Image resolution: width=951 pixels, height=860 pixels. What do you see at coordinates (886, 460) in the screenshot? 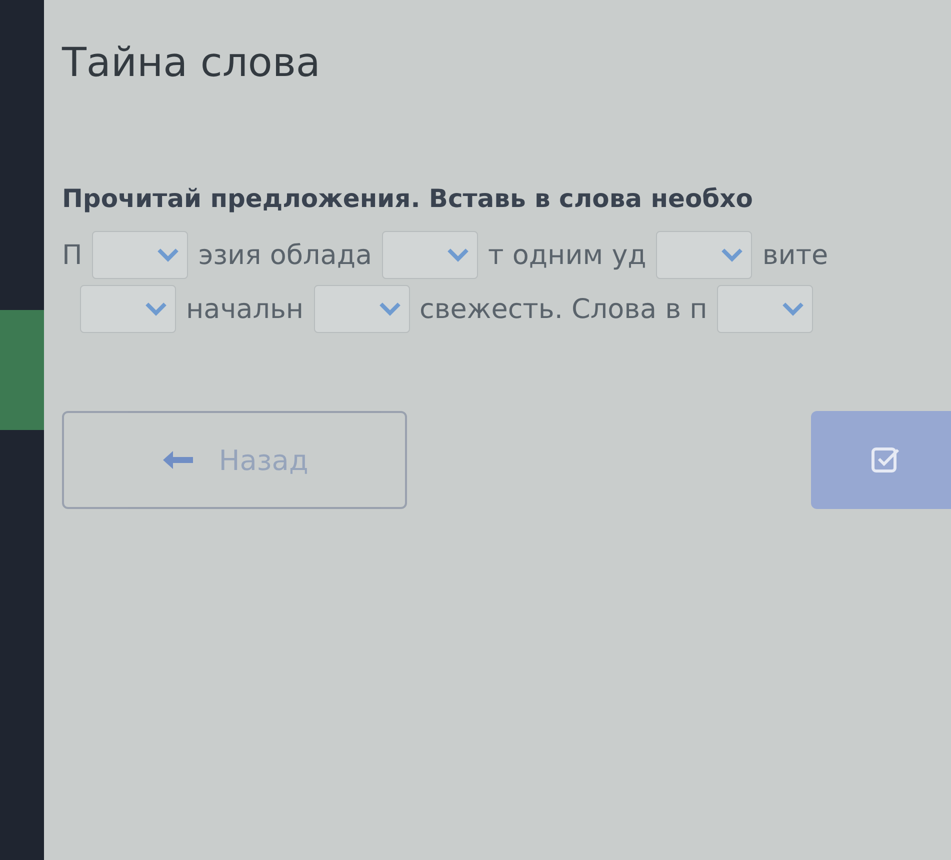
I see `checkbox-icon` at bounding box center [886, 460].